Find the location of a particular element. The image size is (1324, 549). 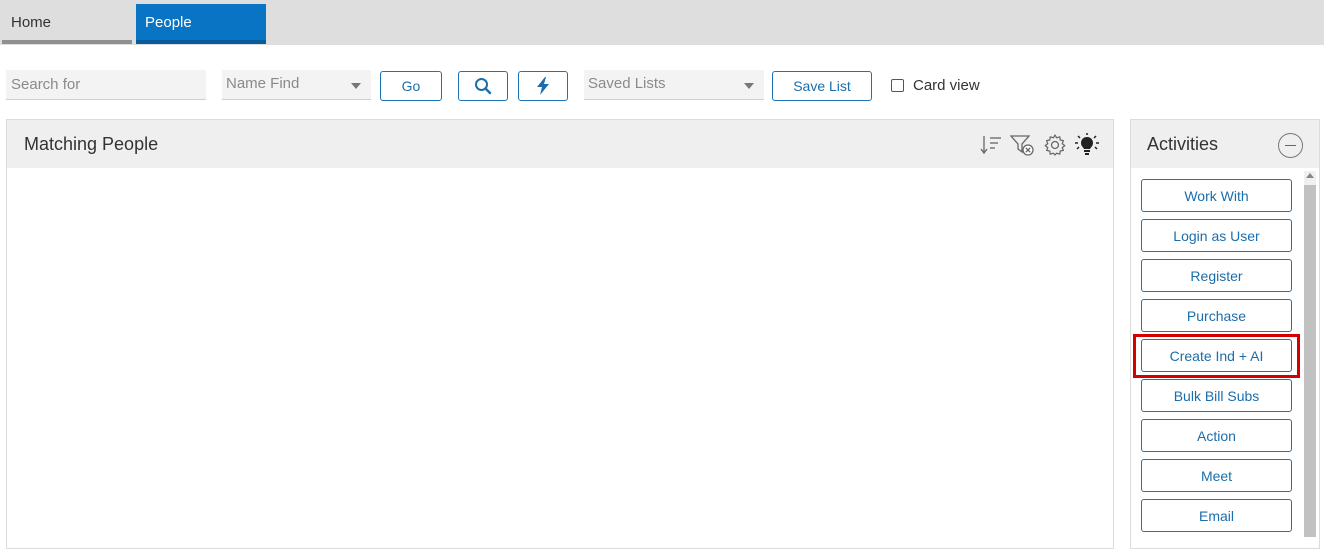

card-view-toggle: Card view is located at coordinates (935, 85).